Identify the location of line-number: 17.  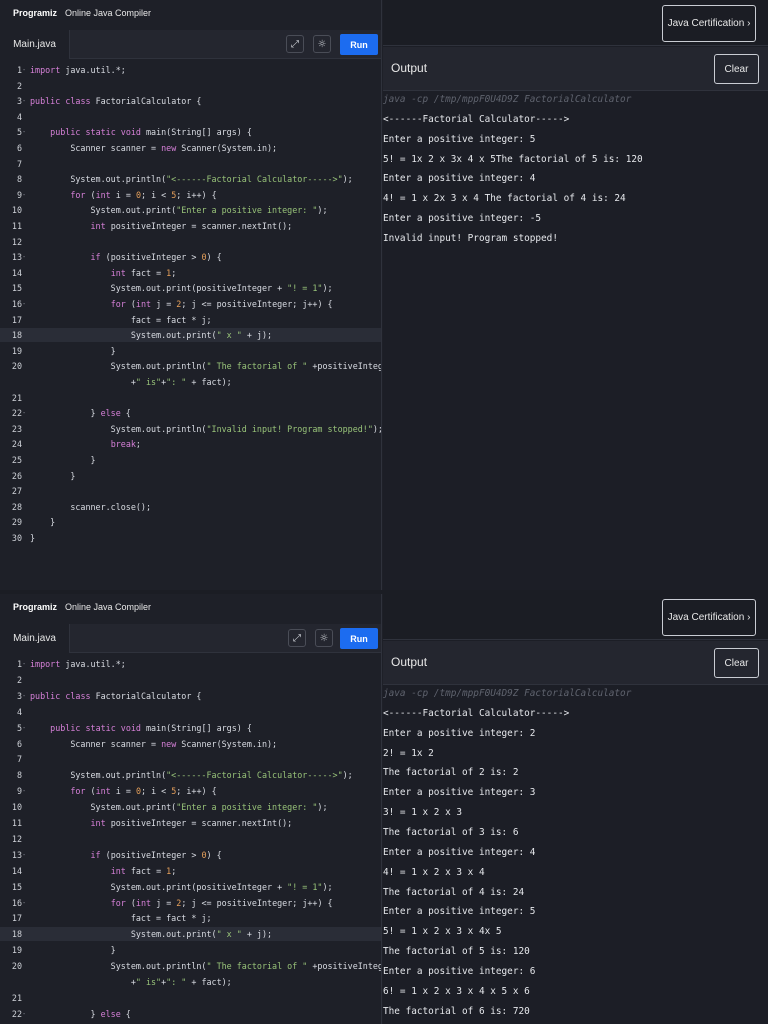
(16, 918).